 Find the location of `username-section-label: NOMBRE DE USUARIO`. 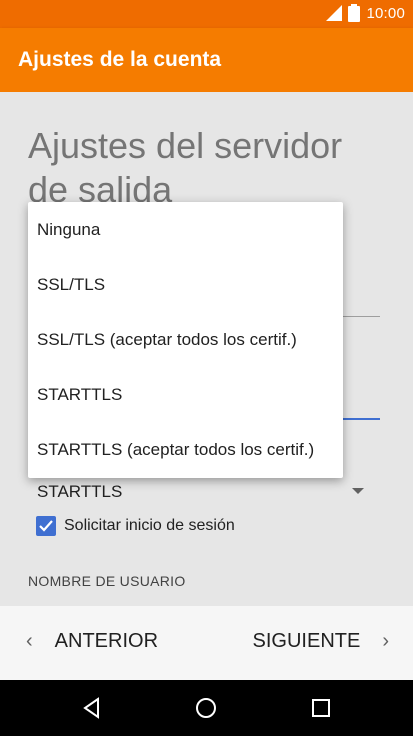

username-section-label: NOMBRE DE USUARIO is located at coordinates (107, 581).